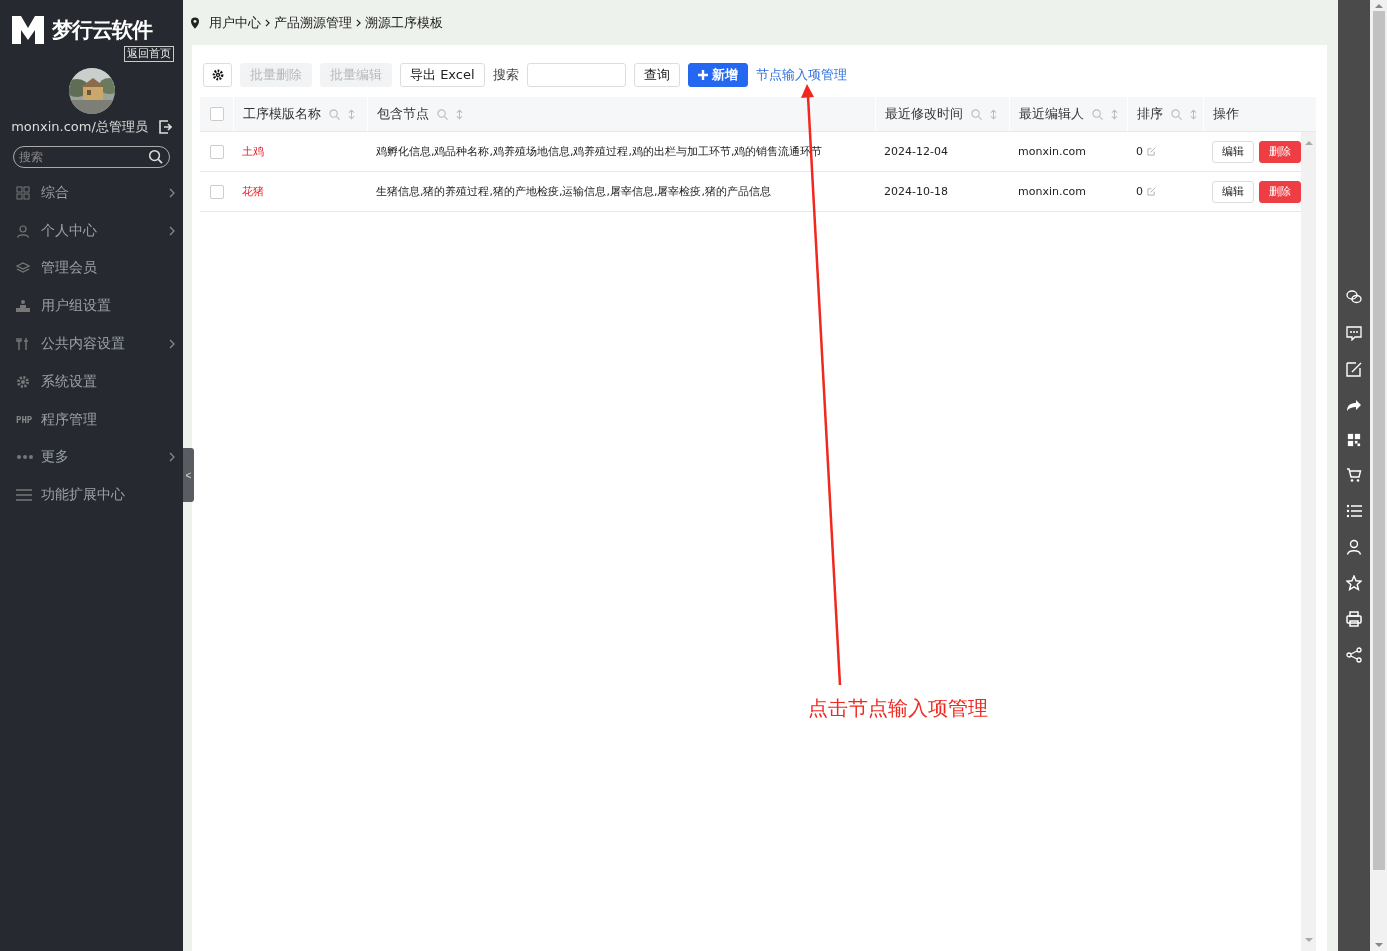 The height and width of the screenshot is (951, 1387). What do you see at coordinates (195, 22) in the screenshot?
I see `location-pin-icon` at bounding box center [195, 22].